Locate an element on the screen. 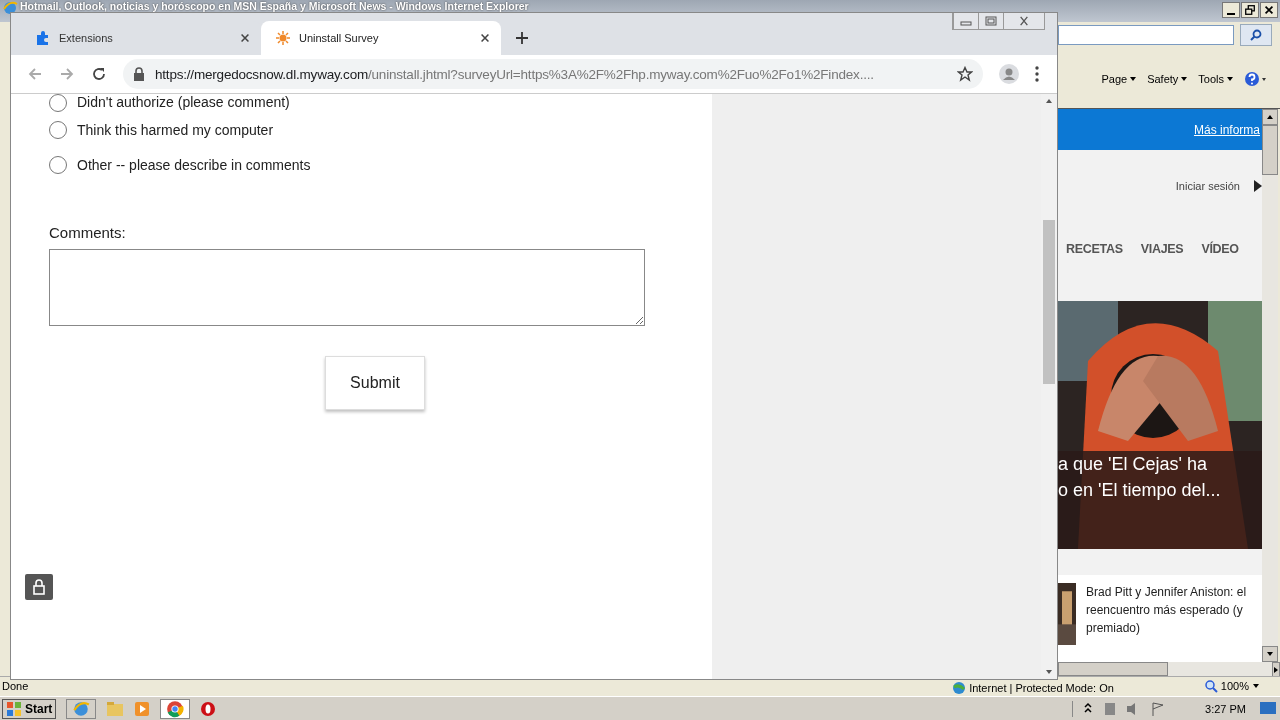 The width and height of the screenshot is (1280, 720). security-zone: Internet | Protected Mode: On is located at coordinates (1033, 686).